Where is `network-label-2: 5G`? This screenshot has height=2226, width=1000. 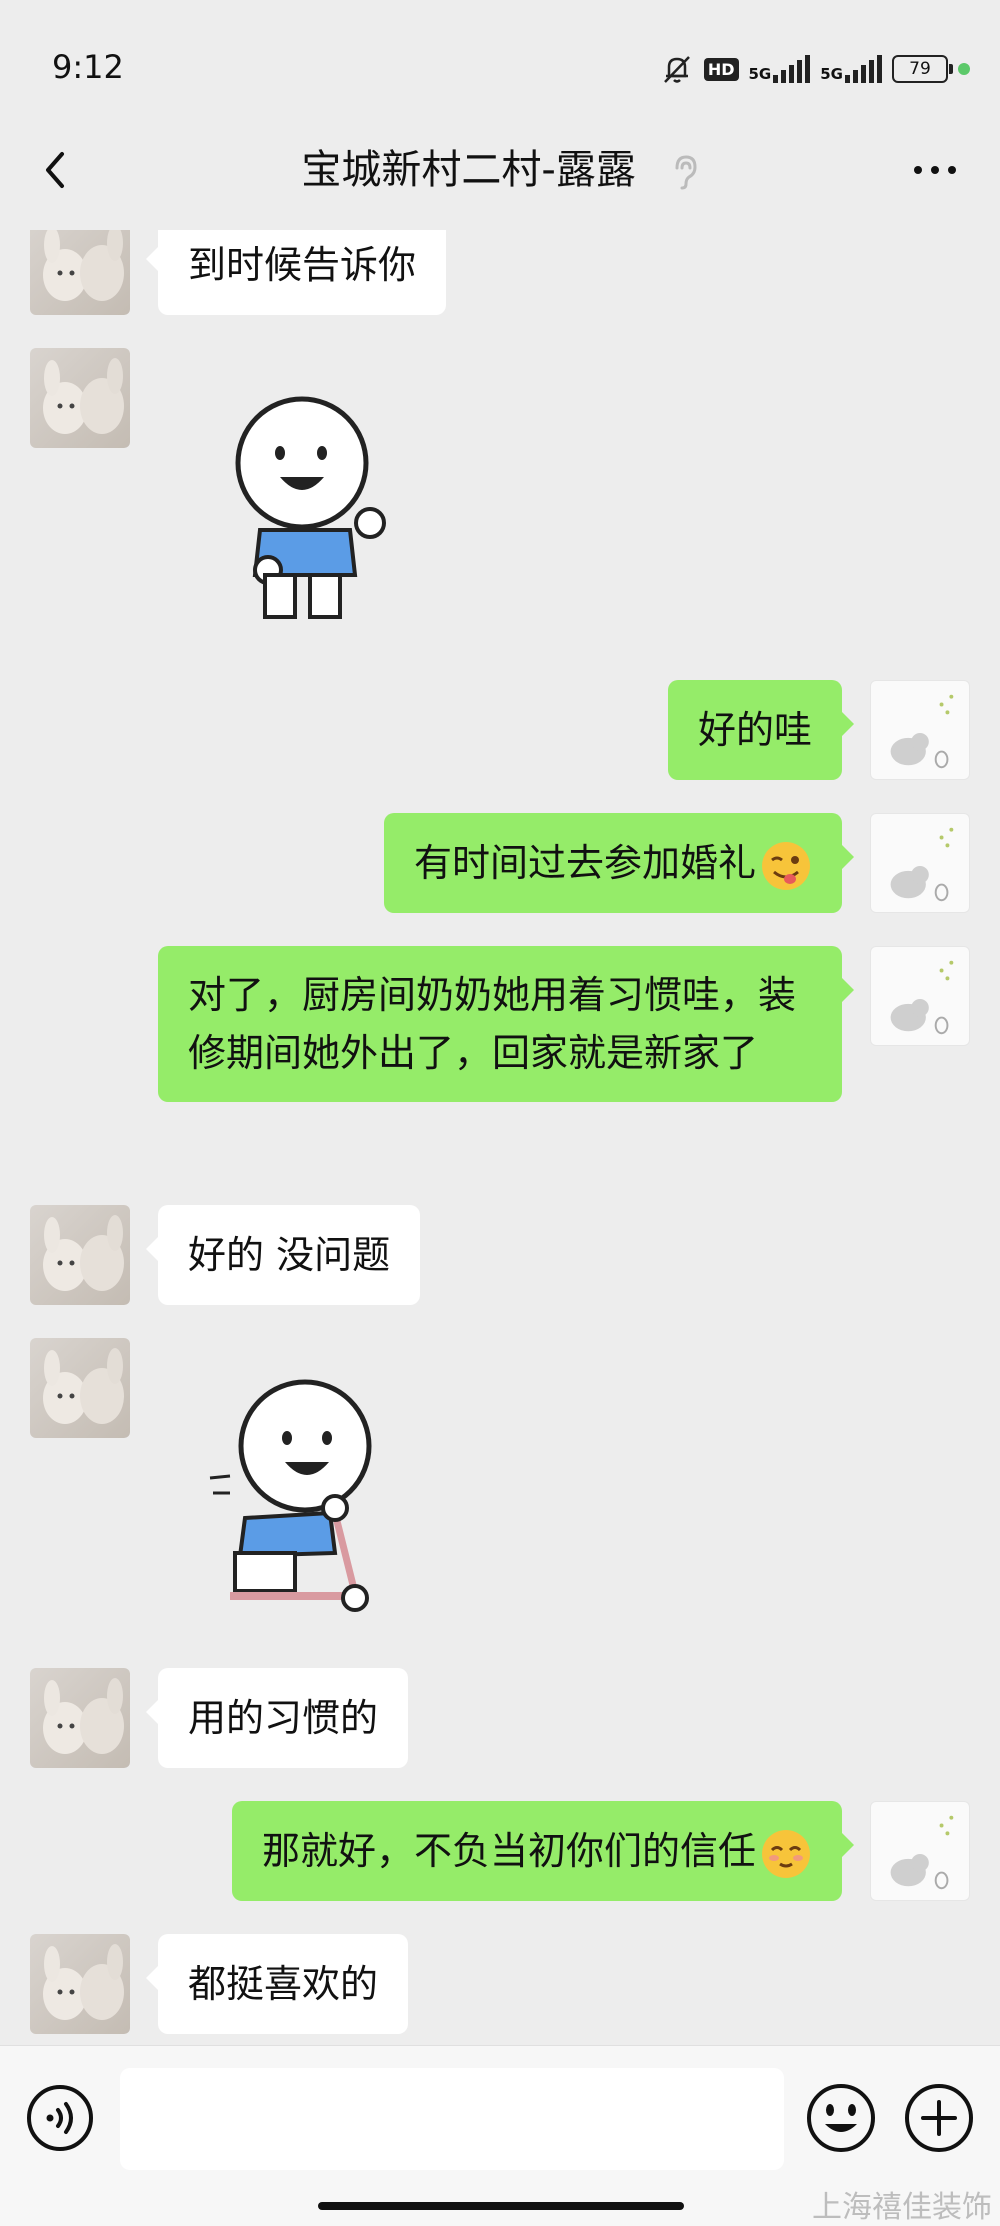 network-label-2: 5G is located at coordinates (831, 74).